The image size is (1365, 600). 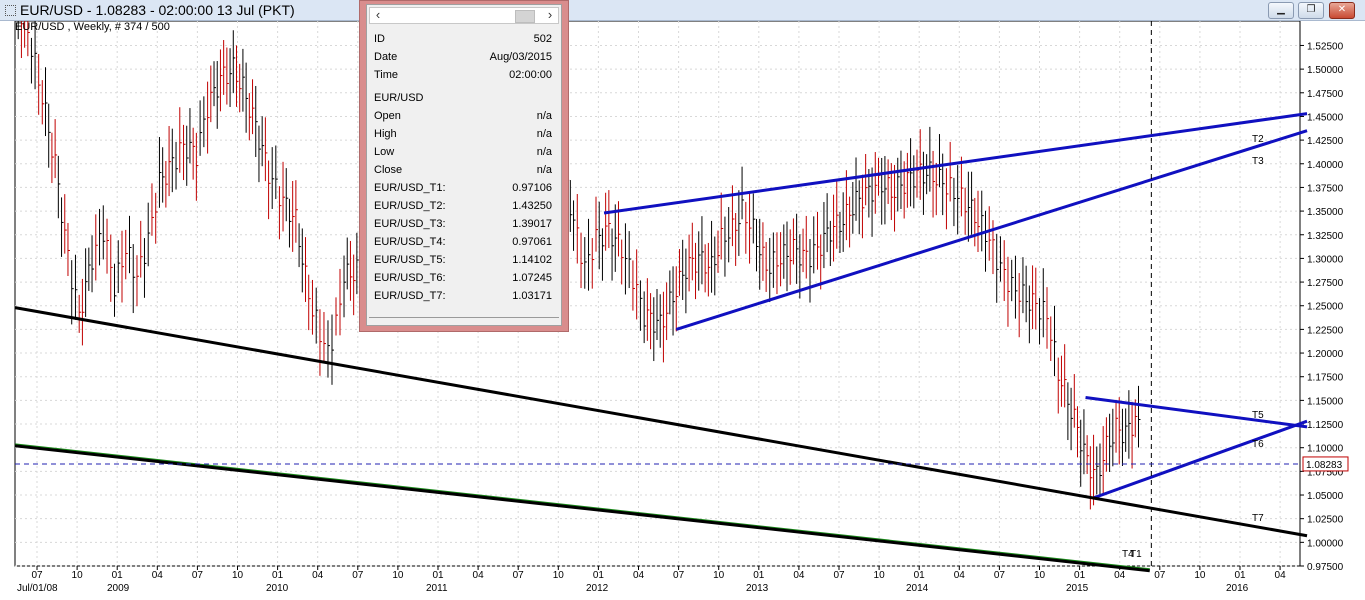 I want to click on data-window-value: 02:00:00, so click(x=530, y=75).